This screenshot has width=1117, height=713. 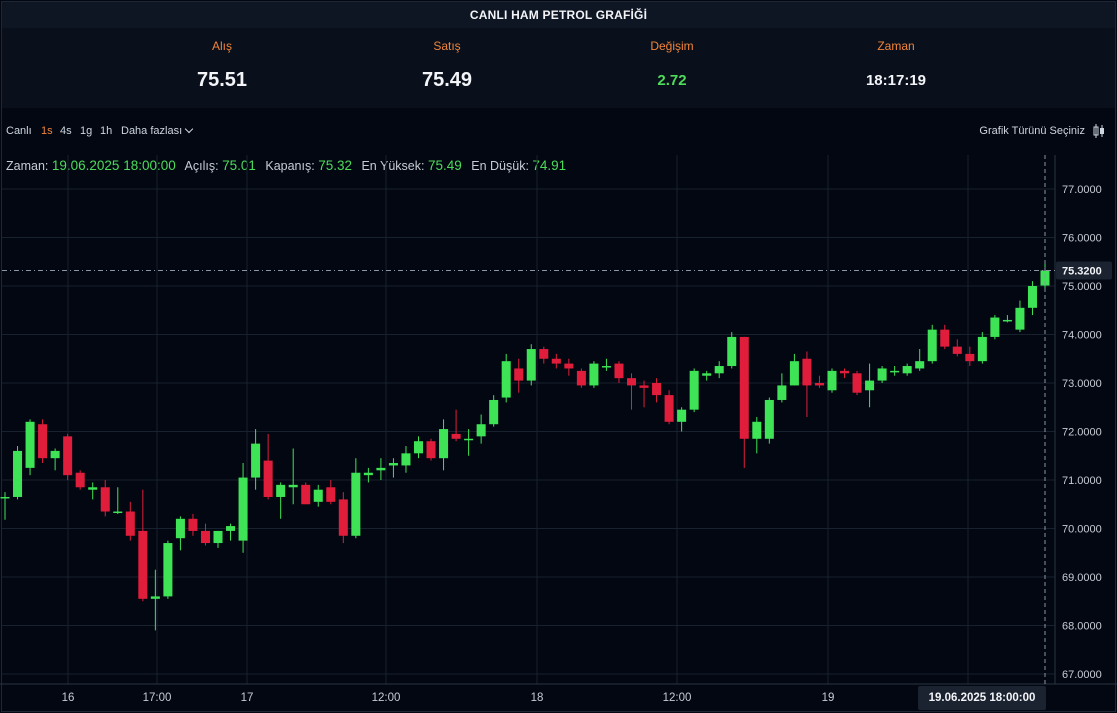 I want to click on more-intervals-dropdown: Daha fazlası, so click(x=157, y=130).